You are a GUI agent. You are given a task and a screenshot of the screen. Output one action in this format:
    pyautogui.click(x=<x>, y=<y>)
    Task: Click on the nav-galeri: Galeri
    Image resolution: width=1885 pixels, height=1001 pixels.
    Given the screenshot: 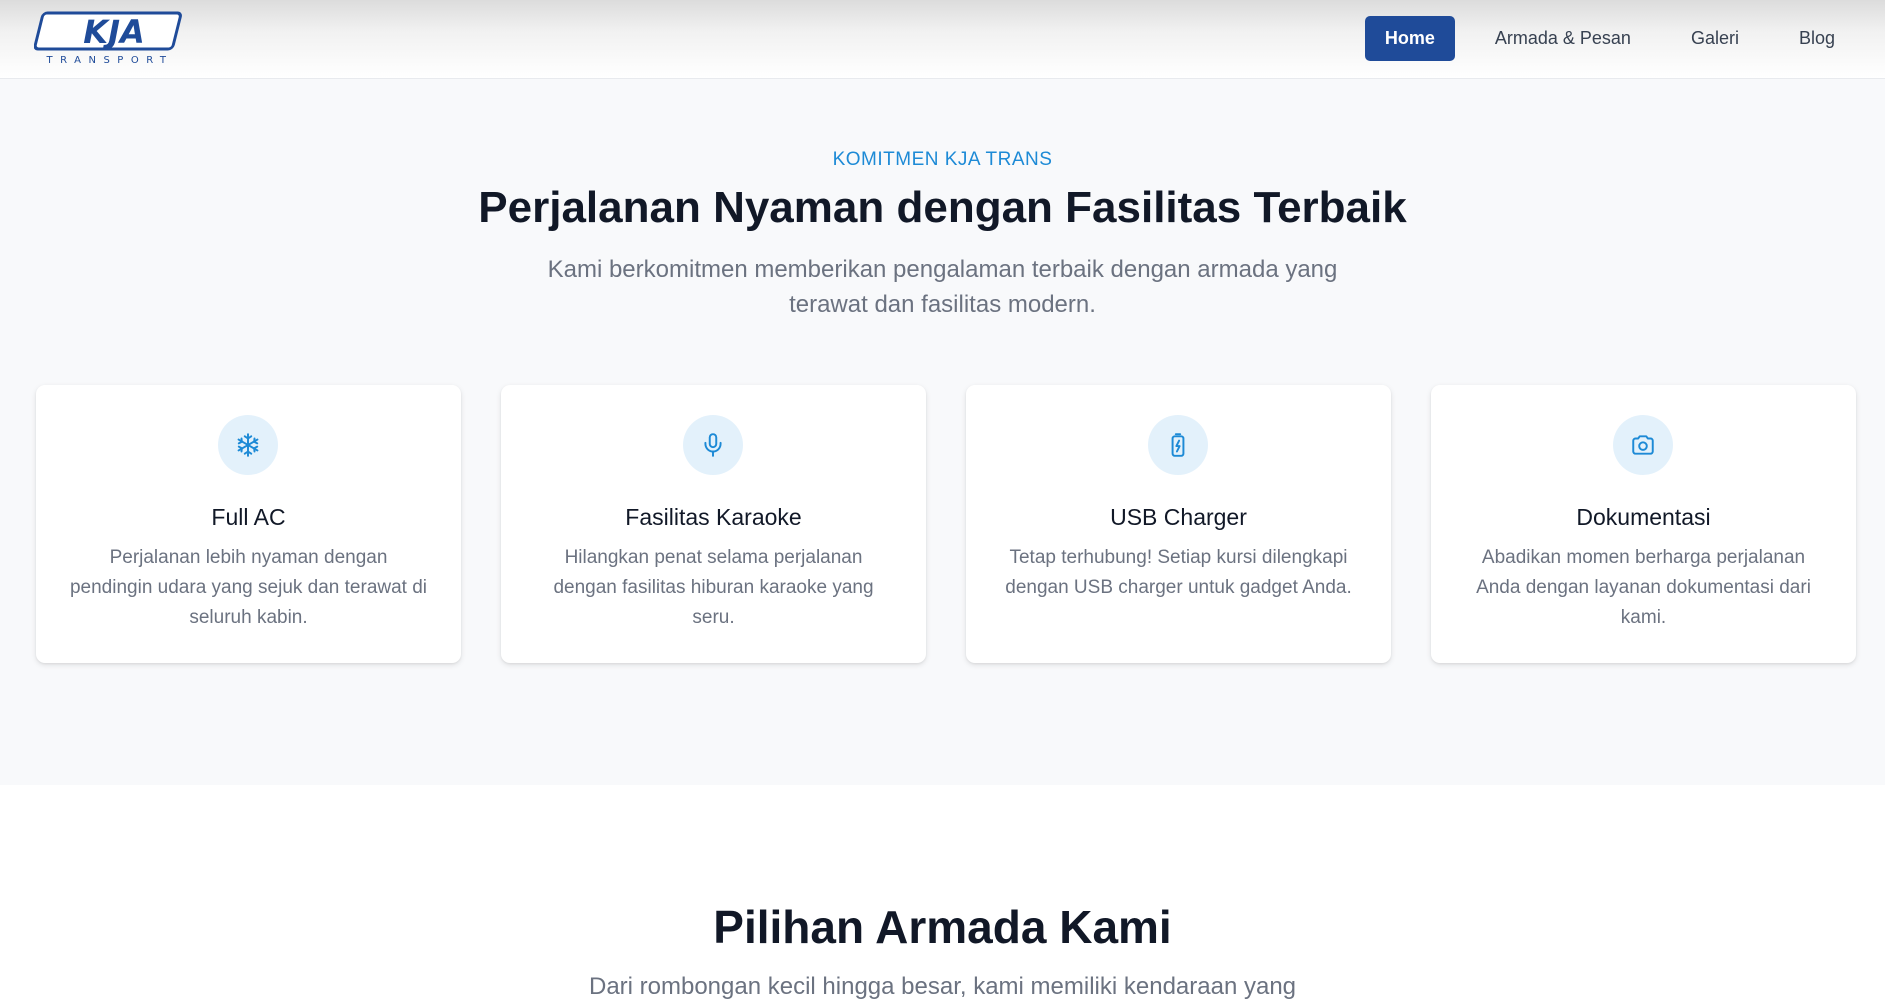 What is the action you would take?
    pyautogui.click(x=1715, y=38)
    